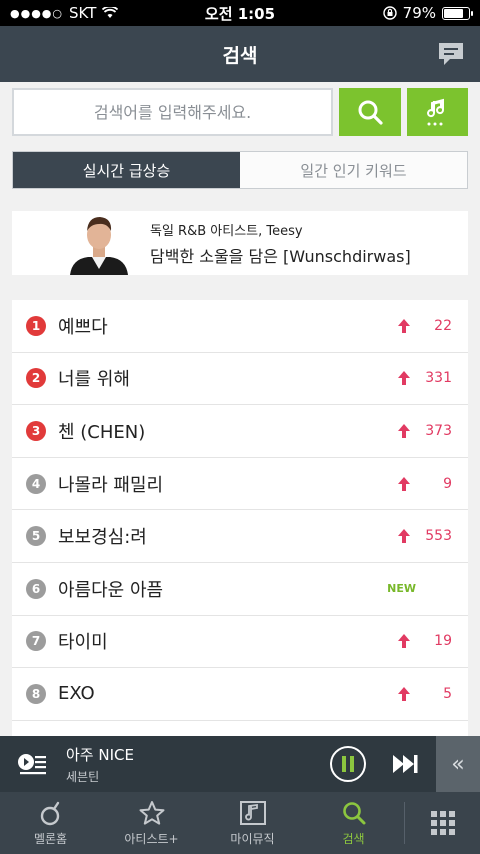 The height and width of the screenshot is (854, 480). What do you see at coordinates (389, 13) in the screenshot?
I see `rotation-lock-icon` at bounding box center [389, 13].